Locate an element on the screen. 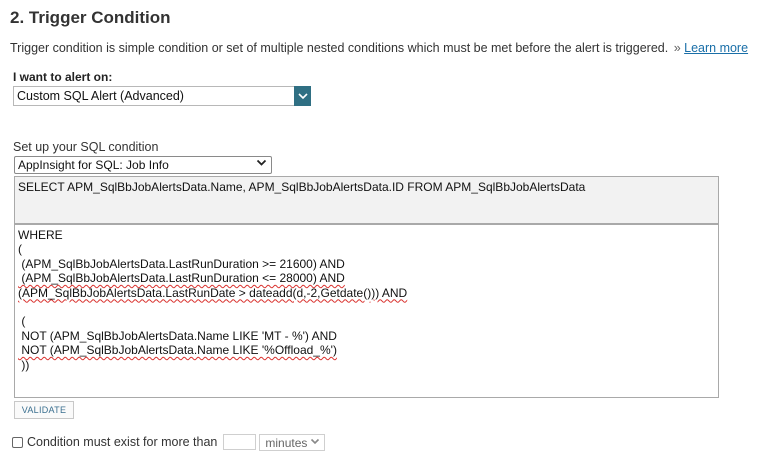  sql-source-select: AppInsight for SQL: Job Info is located at coordinates (143, 165).